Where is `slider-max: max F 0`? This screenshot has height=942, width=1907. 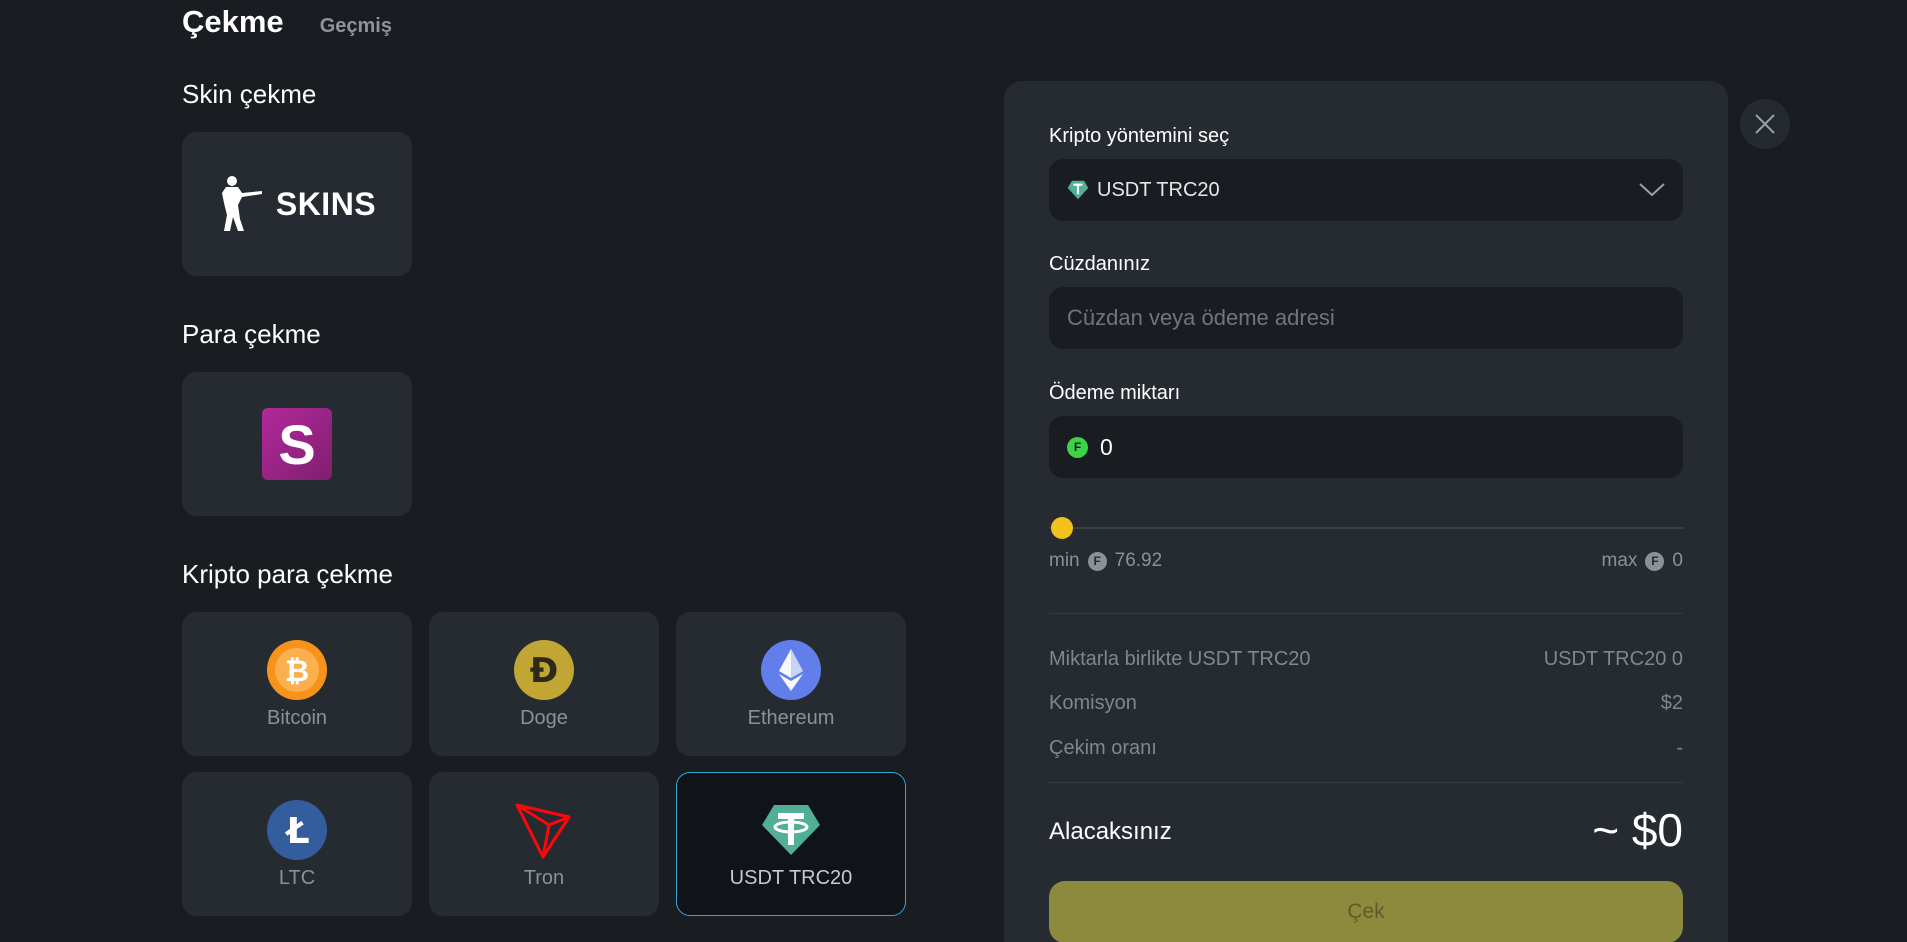 slider-max: max F 0 is located at coordinates (1642, 561).